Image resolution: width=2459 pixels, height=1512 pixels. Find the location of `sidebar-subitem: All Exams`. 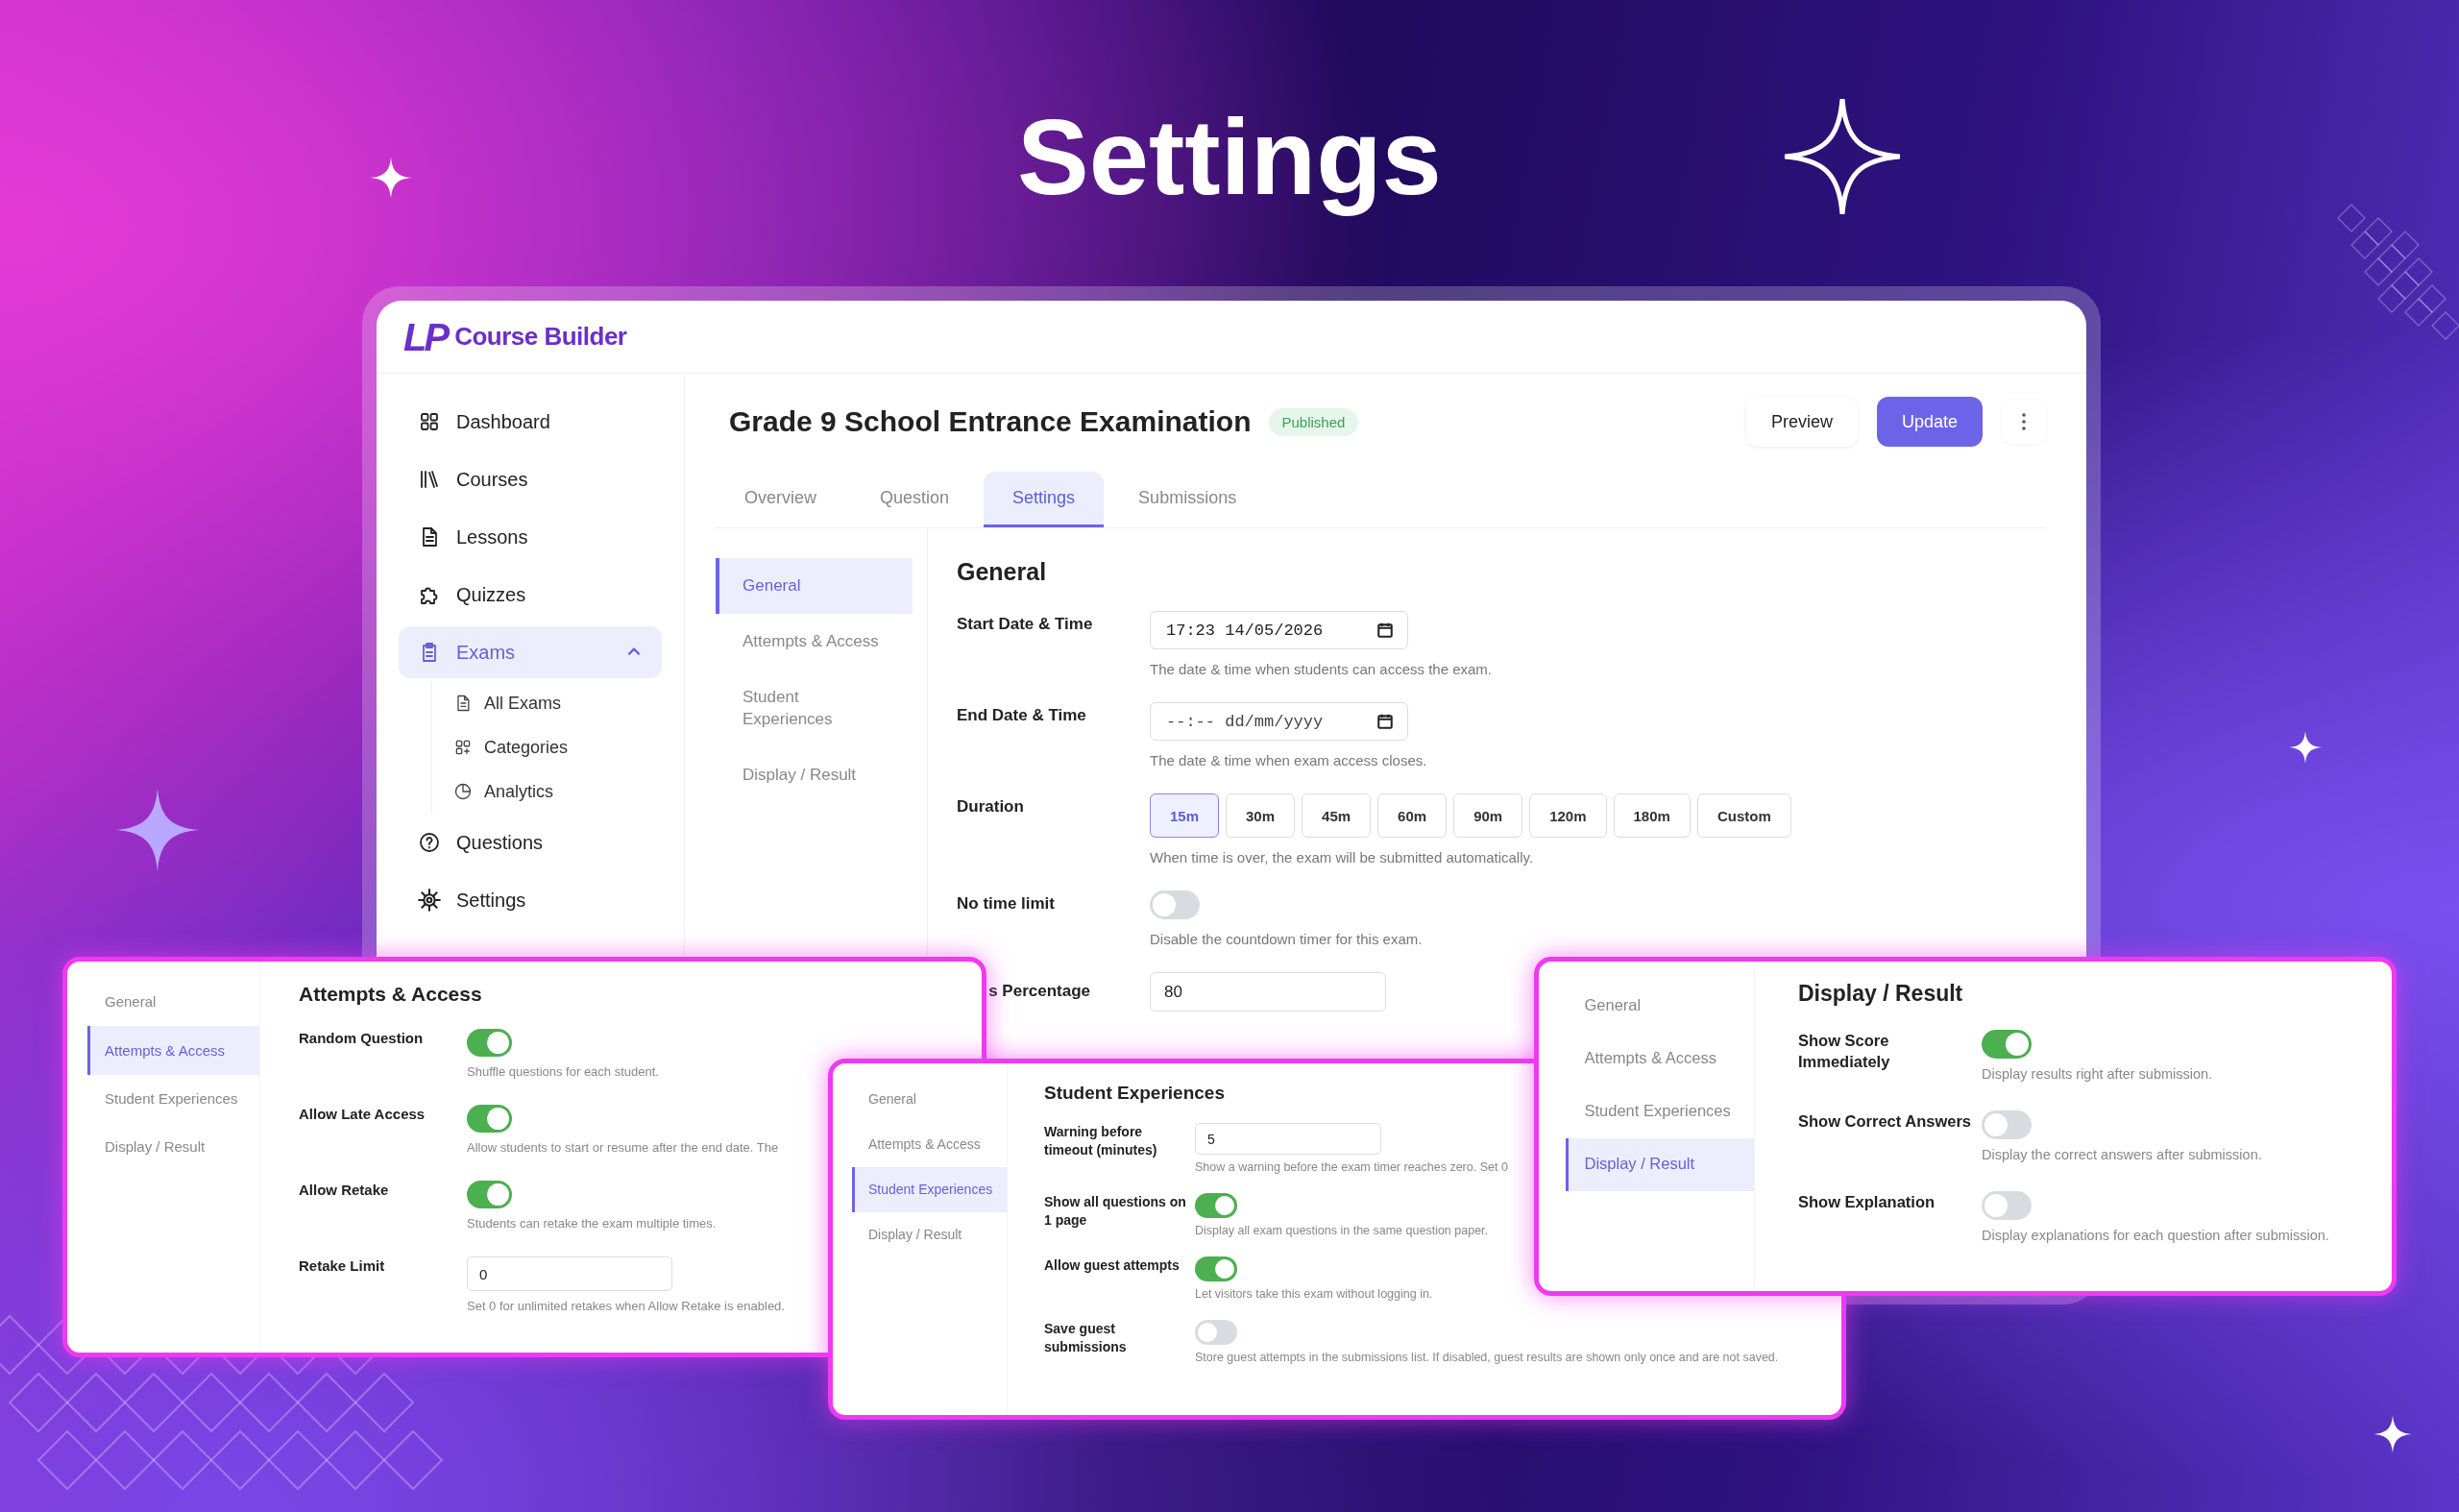

sidebar-subitem: All Exams is located at coordinates (507, 703).